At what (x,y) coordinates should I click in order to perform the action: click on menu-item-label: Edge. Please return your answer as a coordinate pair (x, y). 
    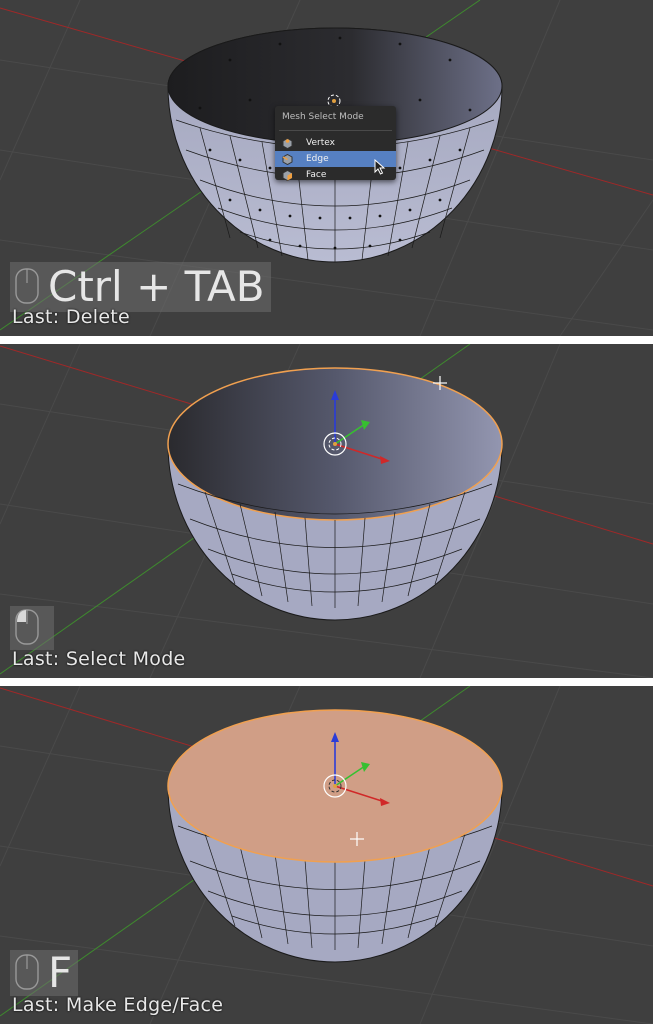
    Looking at the image, I should click on (317, 159).